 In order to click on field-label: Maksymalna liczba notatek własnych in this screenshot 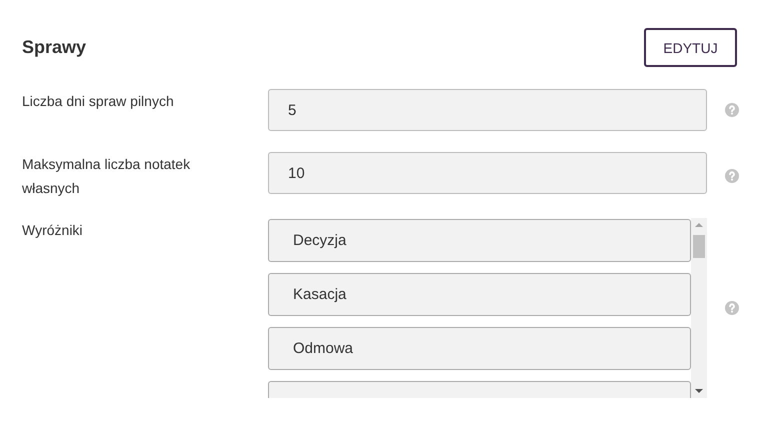, I will do `click(107, 176)`.